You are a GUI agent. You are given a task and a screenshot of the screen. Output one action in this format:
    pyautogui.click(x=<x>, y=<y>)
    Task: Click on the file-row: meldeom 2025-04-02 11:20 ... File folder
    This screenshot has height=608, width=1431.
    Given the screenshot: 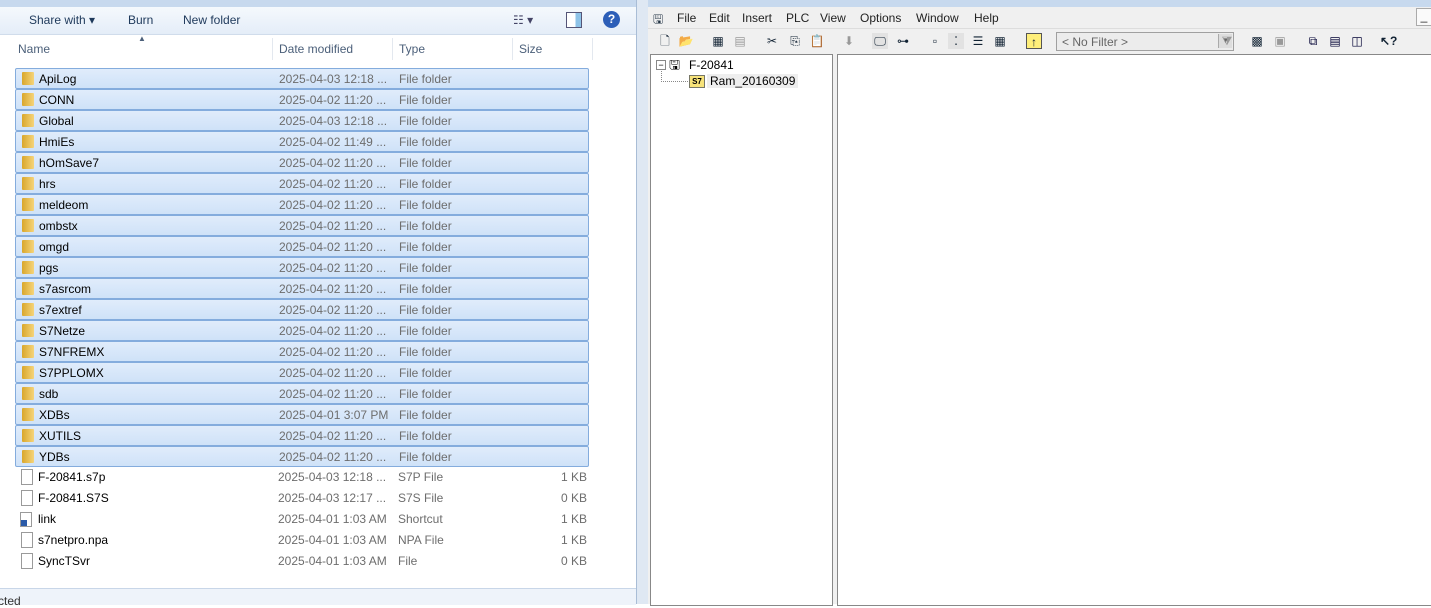 What is the action you would take?
    pyautogui.click(x=302, y=204)
    